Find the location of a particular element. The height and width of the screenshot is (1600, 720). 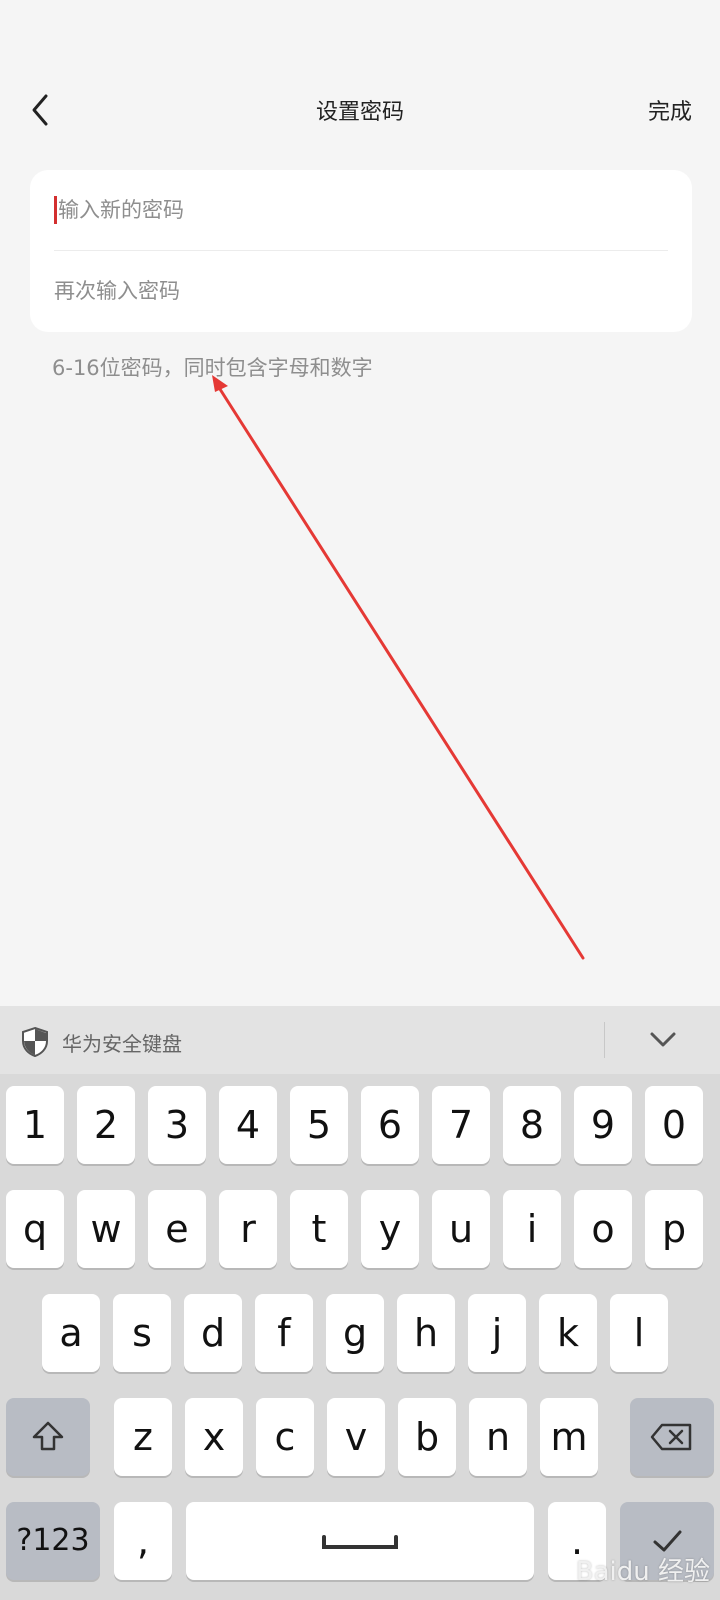

done-button: 完成 is located at coordinates (670, 110).